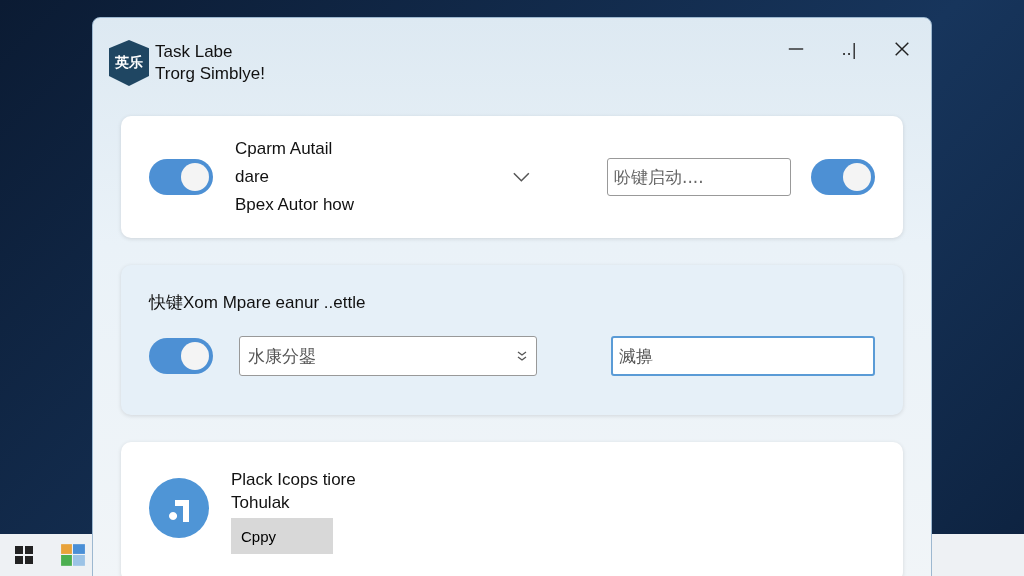 Image resolution: width=1024 pixels, height=576 pixels. I want to click on close-icon, so click(902, 49).